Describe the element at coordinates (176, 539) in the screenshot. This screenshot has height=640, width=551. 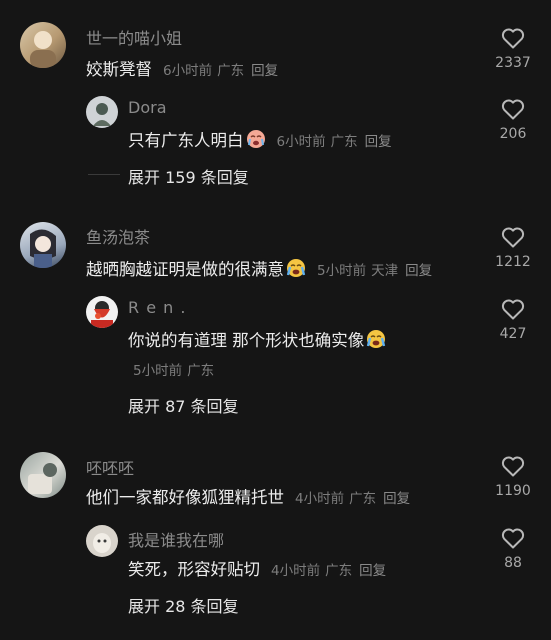
I see `reply-author: 我是谁我在哪` at that location.